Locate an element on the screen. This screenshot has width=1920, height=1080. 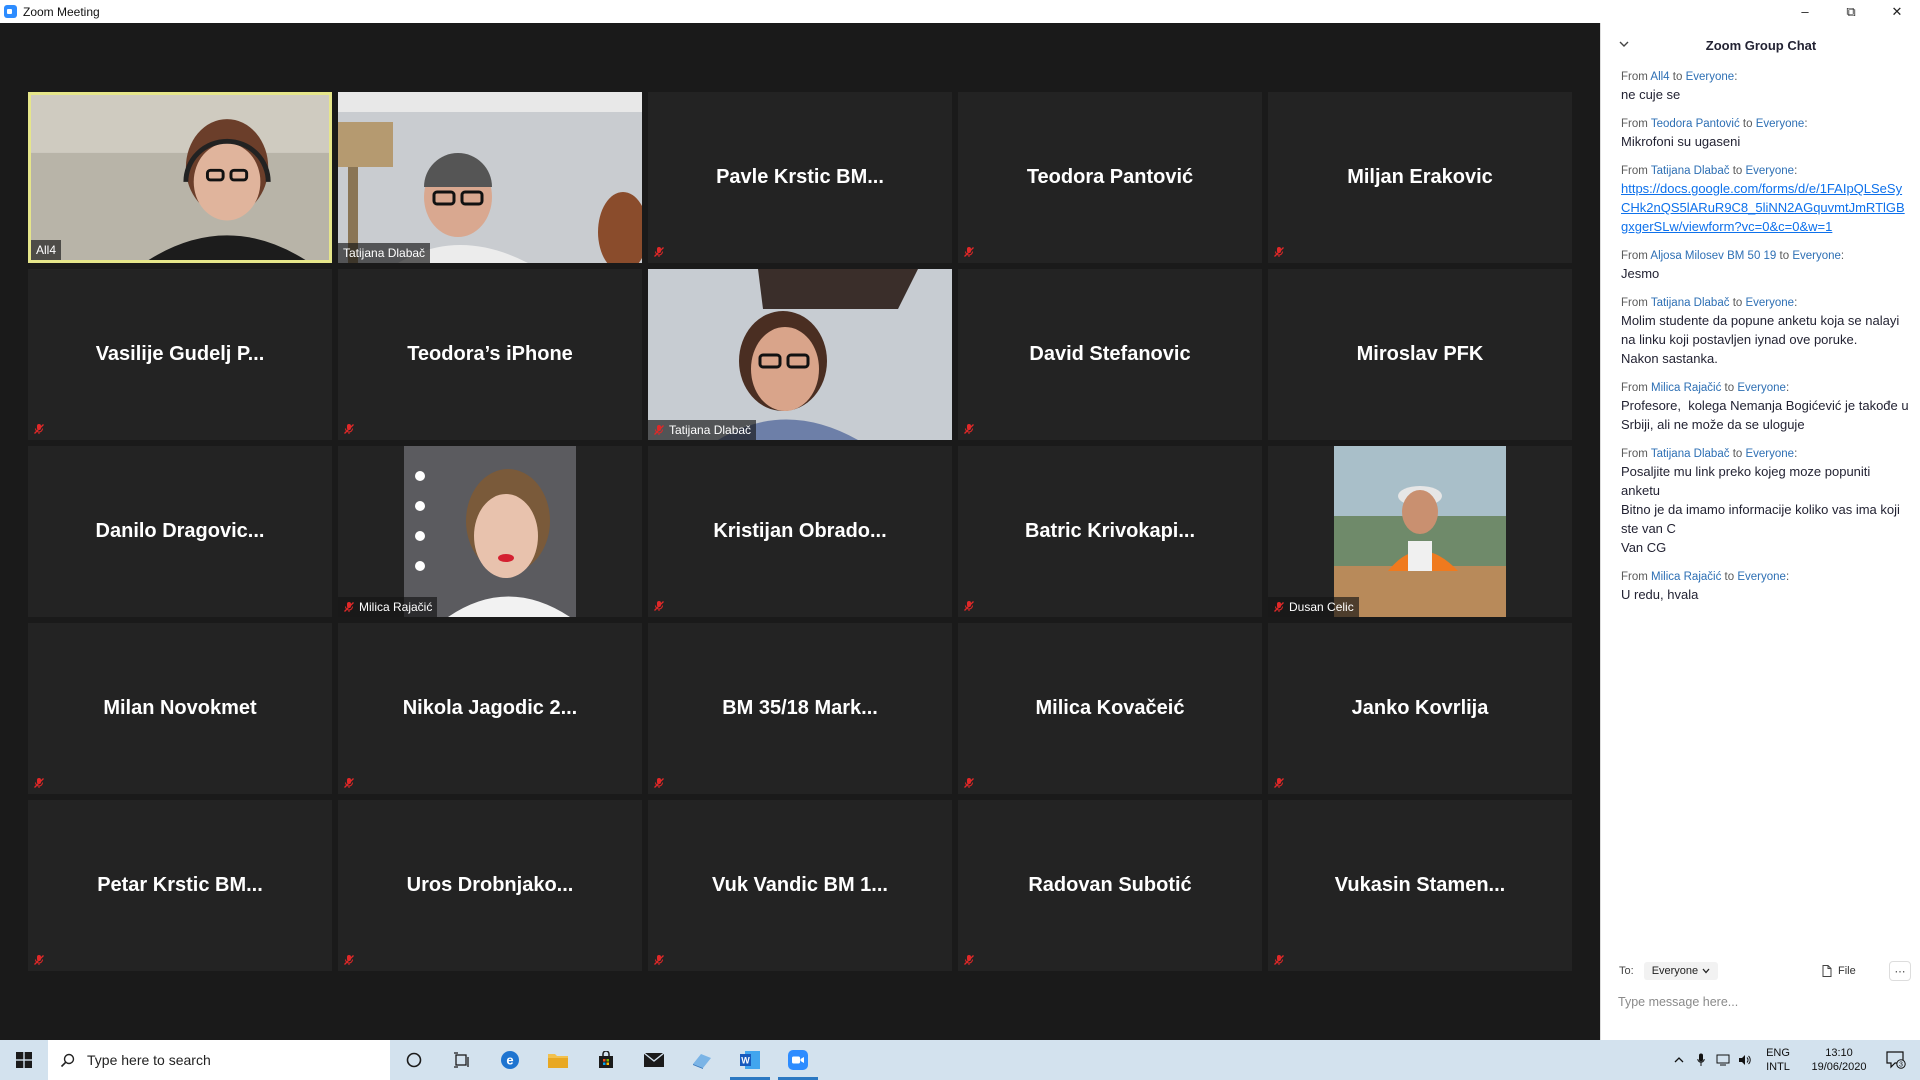
word-icon: W is located at coordinates (750, 1060).